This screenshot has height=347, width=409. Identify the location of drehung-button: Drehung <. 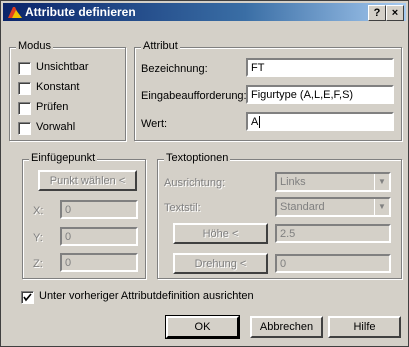
(220, 263).